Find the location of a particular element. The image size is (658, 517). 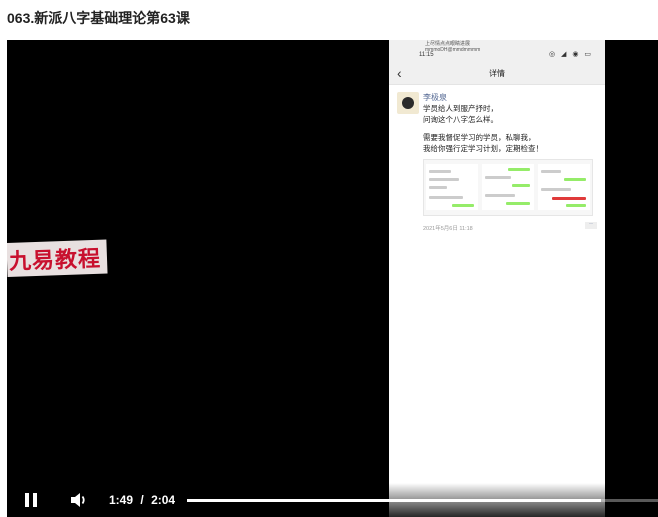

post-image-screenshots is located at coordinates (508, 187).